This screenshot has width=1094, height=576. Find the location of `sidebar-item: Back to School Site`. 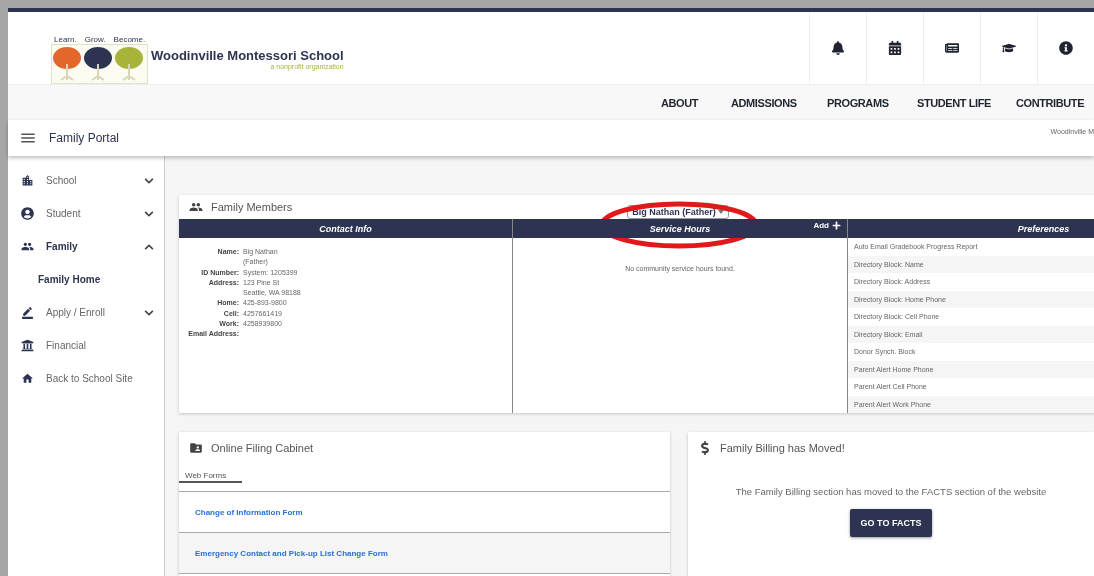

sidebar-item: Back to School Site is located at coordinates (87, 378).